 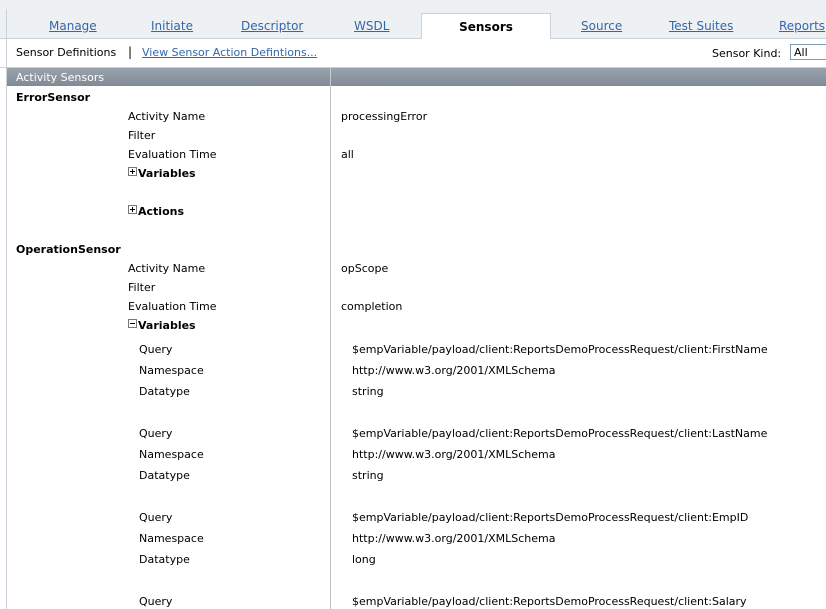 I want to click on sensor-kind-label: Sensor Kind:, so click(x=747, y=53).